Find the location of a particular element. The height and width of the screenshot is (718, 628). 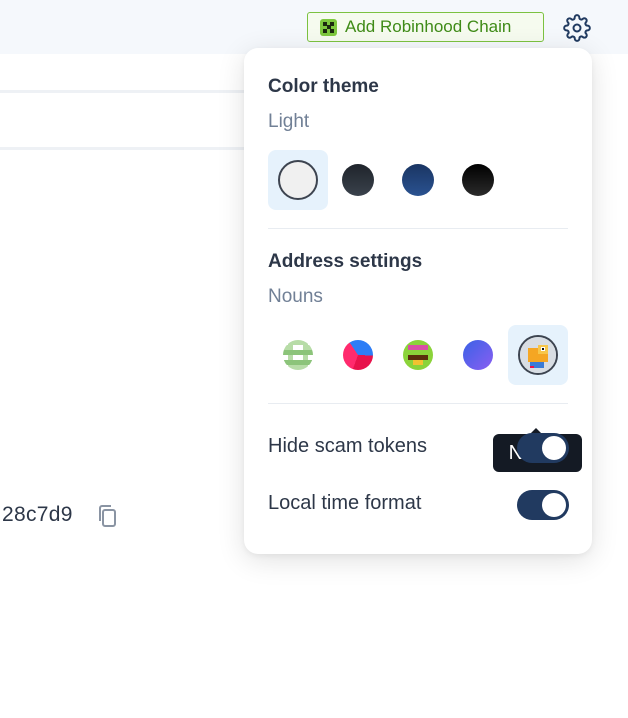

nouns-avatar-icon is located at coordinates (538, 355).